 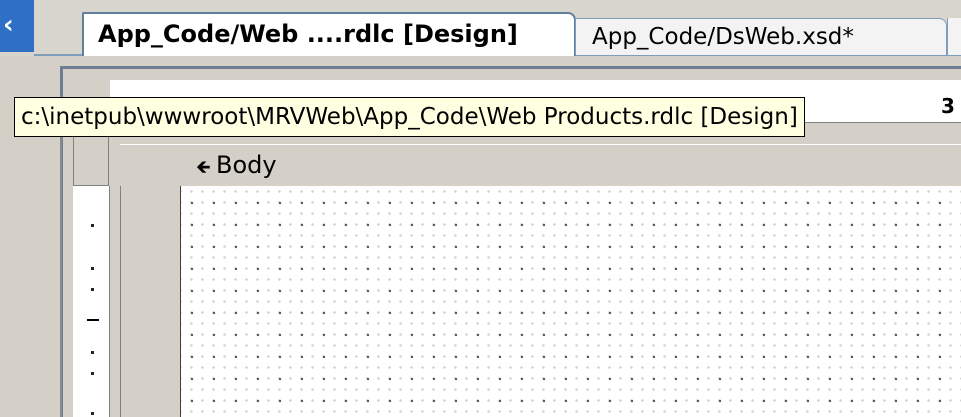 I want to click on ruler-number: 3, so click(x=948, y=106).